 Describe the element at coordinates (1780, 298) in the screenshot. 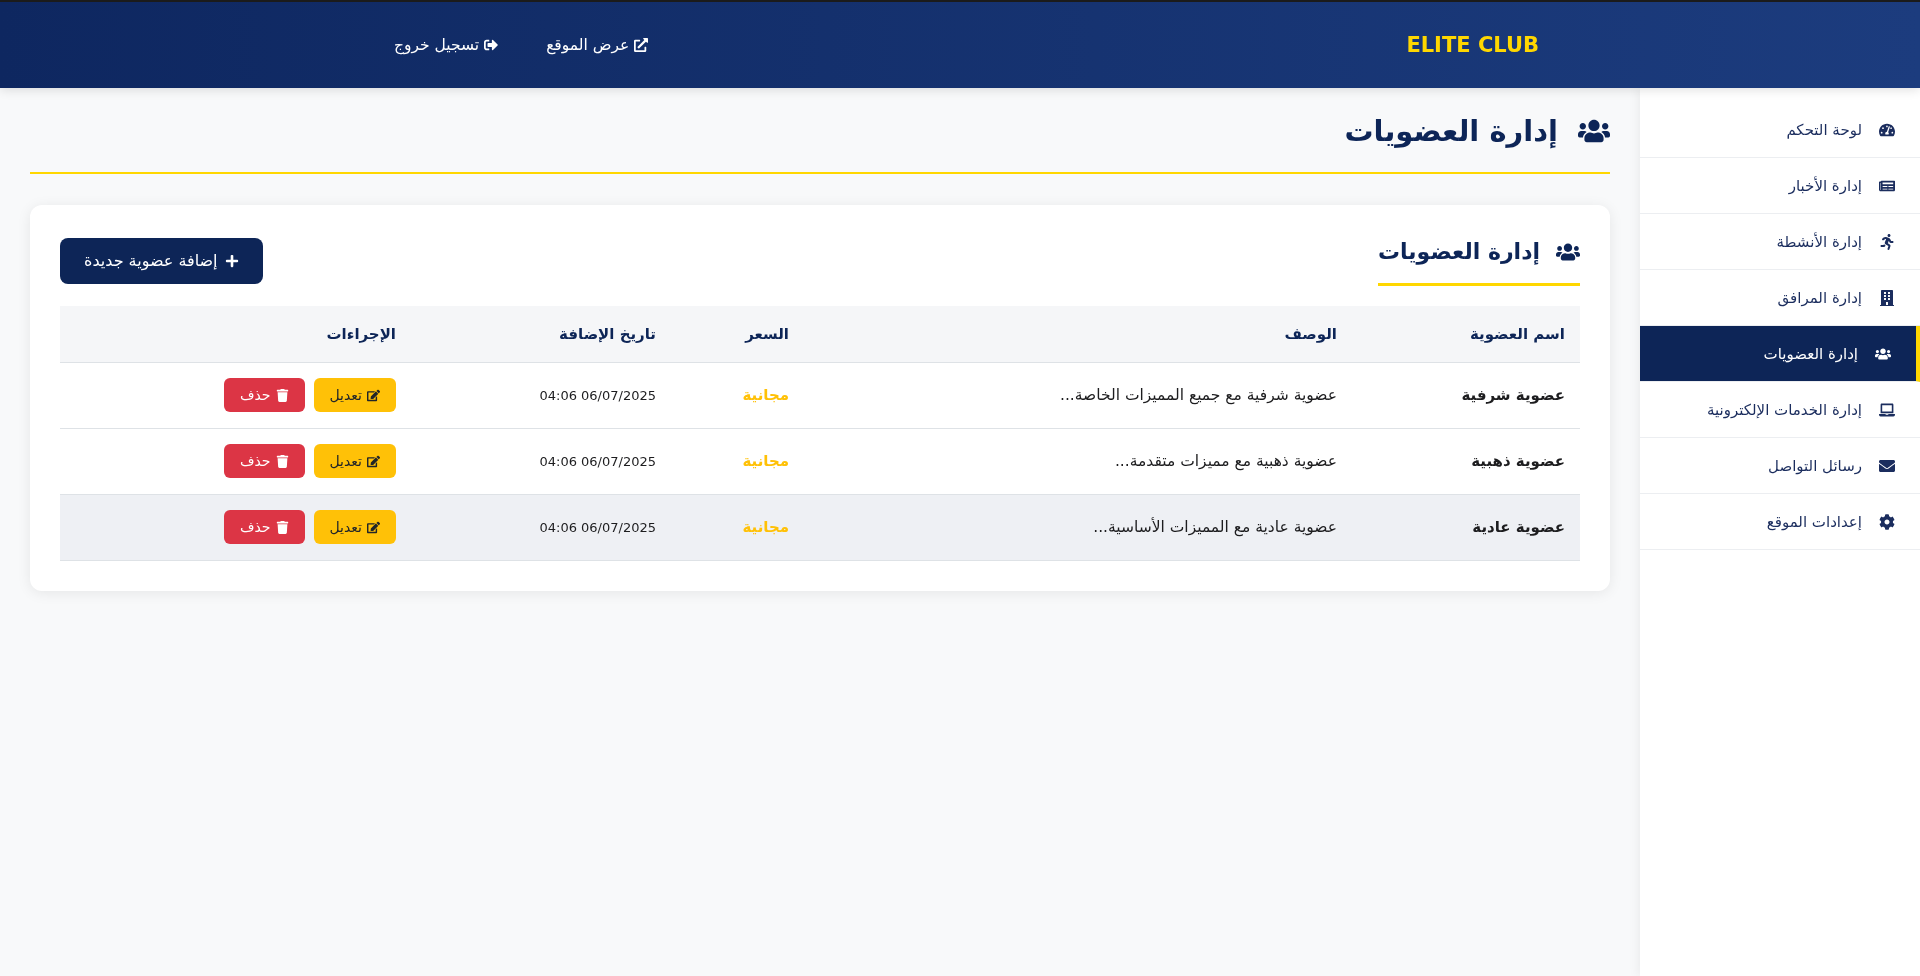

I see `sidebar-item: إدارة المرافق` at that location.